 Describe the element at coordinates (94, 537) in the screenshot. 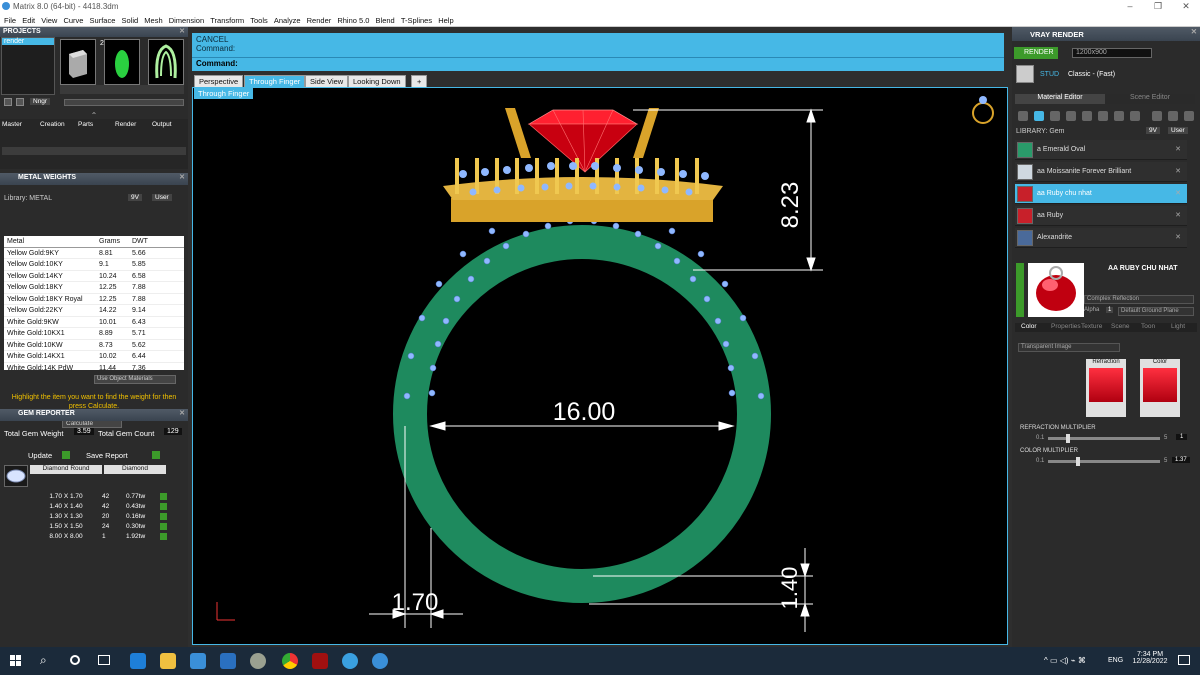

I see `table-row: 8.00 X 8.00 1 1.92tw` at that location.